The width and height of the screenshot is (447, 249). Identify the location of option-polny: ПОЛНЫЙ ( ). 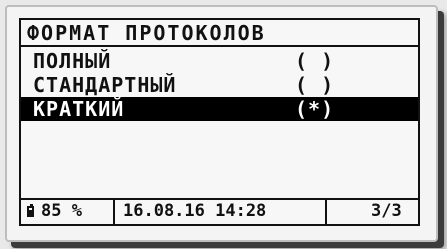
(219, 61).